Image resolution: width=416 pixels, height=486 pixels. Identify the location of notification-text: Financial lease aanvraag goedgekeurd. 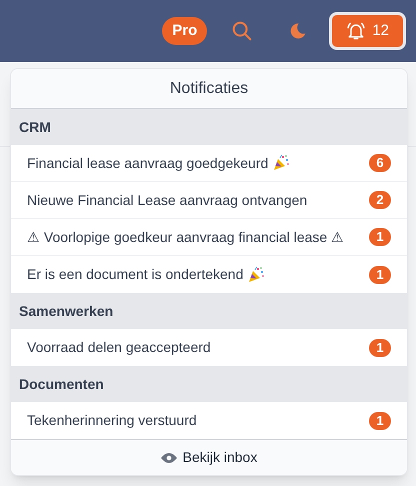
(147, 163).